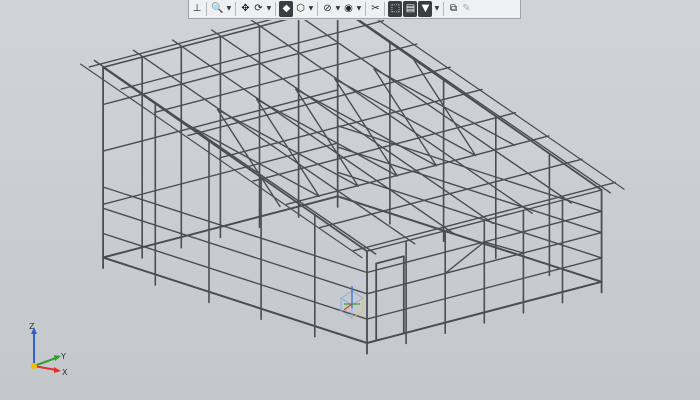  Describe the element at coordinates (57, 358) in the screenshot. I see `y-arrow-icon` at that location.